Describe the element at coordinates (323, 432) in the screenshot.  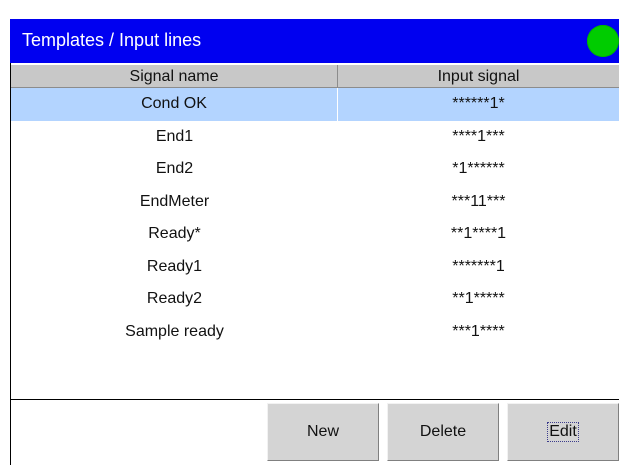
I see `new-button: New` at that location.